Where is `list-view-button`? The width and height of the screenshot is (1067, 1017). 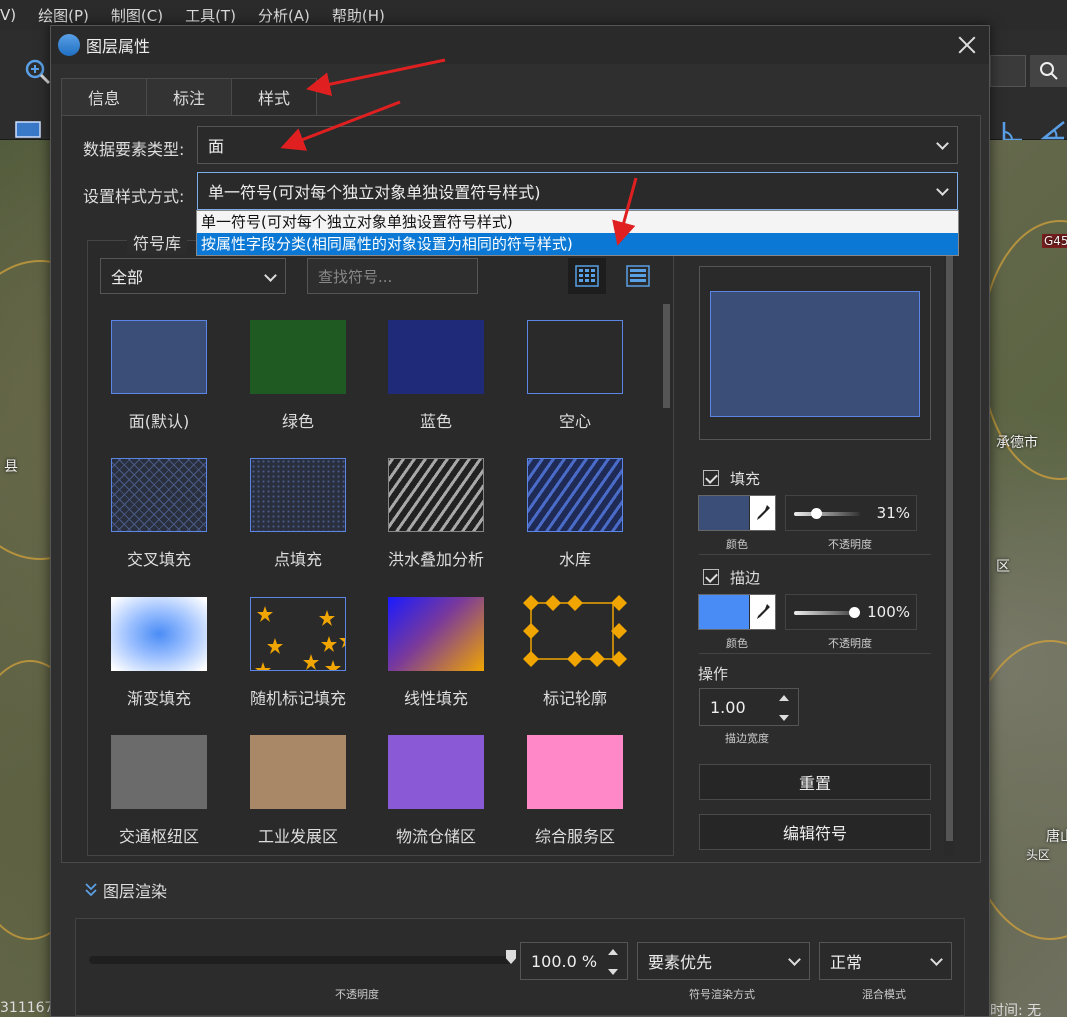 list-view-button is located at coordinates (638, 276).